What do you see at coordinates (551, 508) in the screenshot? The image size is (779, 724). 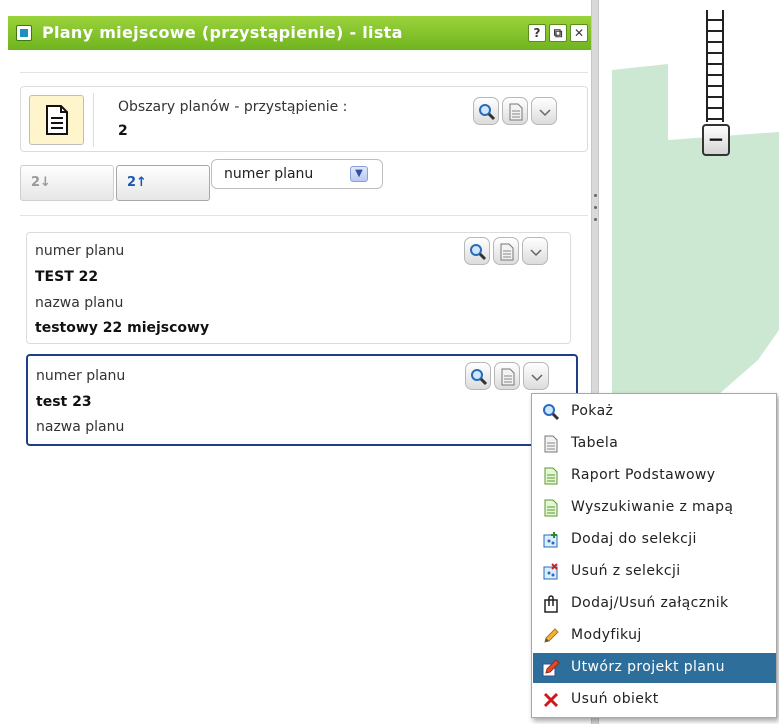 I see `map-search-icon` at bounding box center [551, 508].